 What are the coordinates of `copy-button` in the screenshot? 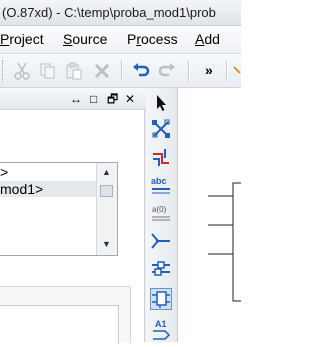 It's located at (48, 71).